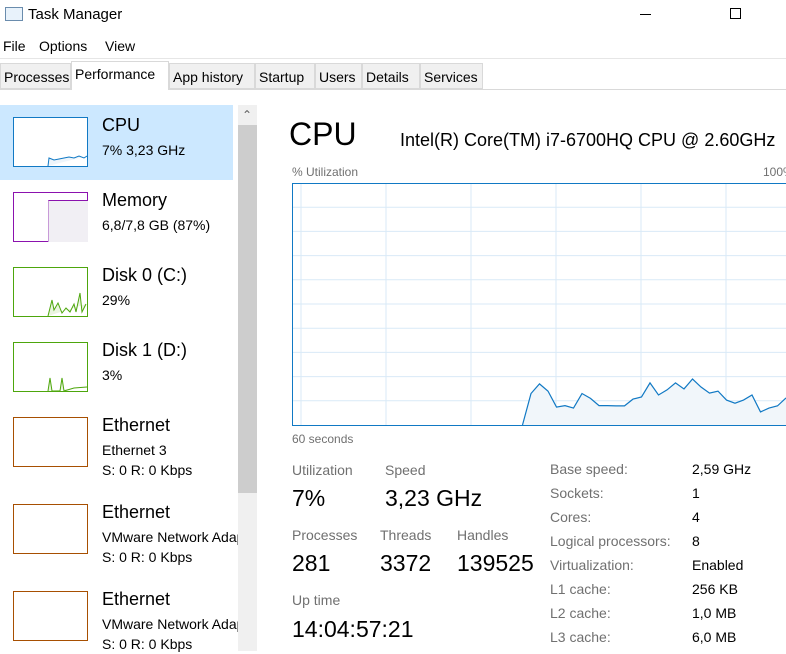 This screenshot has height=654, width=786. Describe the element at coordinates (285, 76) in the screenshot. I see `tab-startup: Startup` at that location.